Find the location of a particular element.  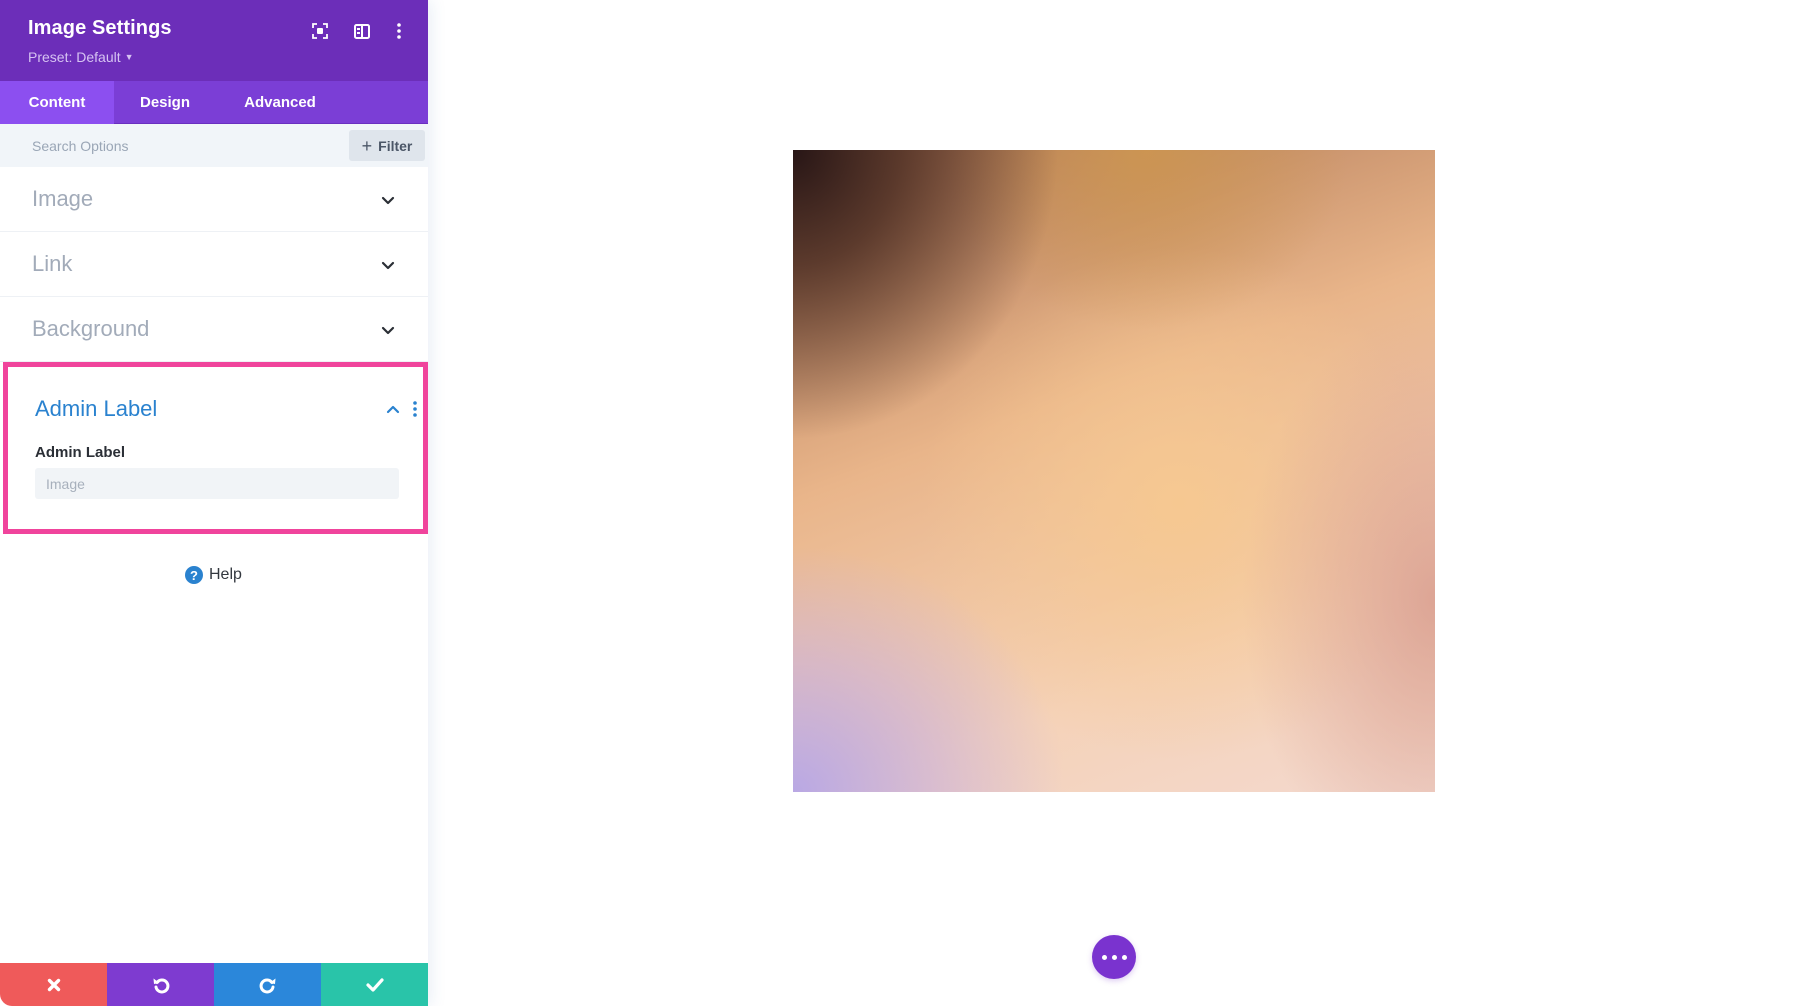

help-question-icon: ? is located at coordinates (194, 575).